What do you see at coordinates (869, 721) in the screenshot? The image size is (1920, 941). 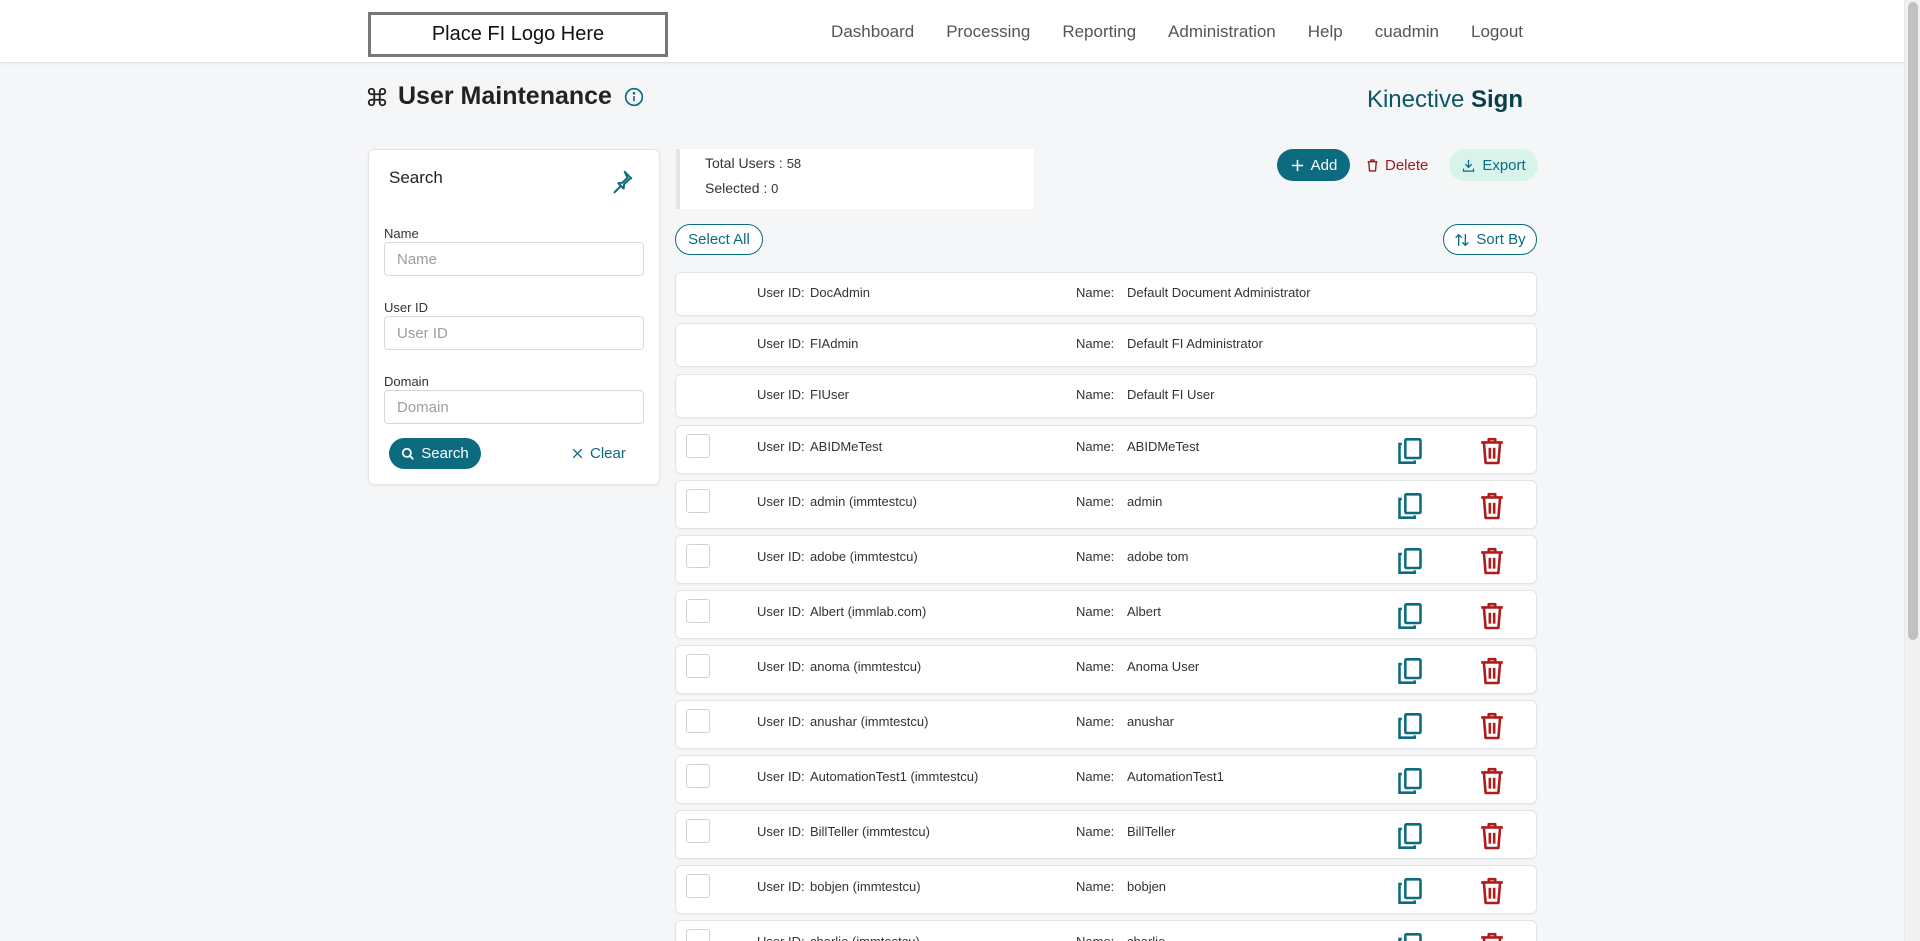 I see `user-id-value: anushar (immtestcu)` at bounding box center [869, 721].